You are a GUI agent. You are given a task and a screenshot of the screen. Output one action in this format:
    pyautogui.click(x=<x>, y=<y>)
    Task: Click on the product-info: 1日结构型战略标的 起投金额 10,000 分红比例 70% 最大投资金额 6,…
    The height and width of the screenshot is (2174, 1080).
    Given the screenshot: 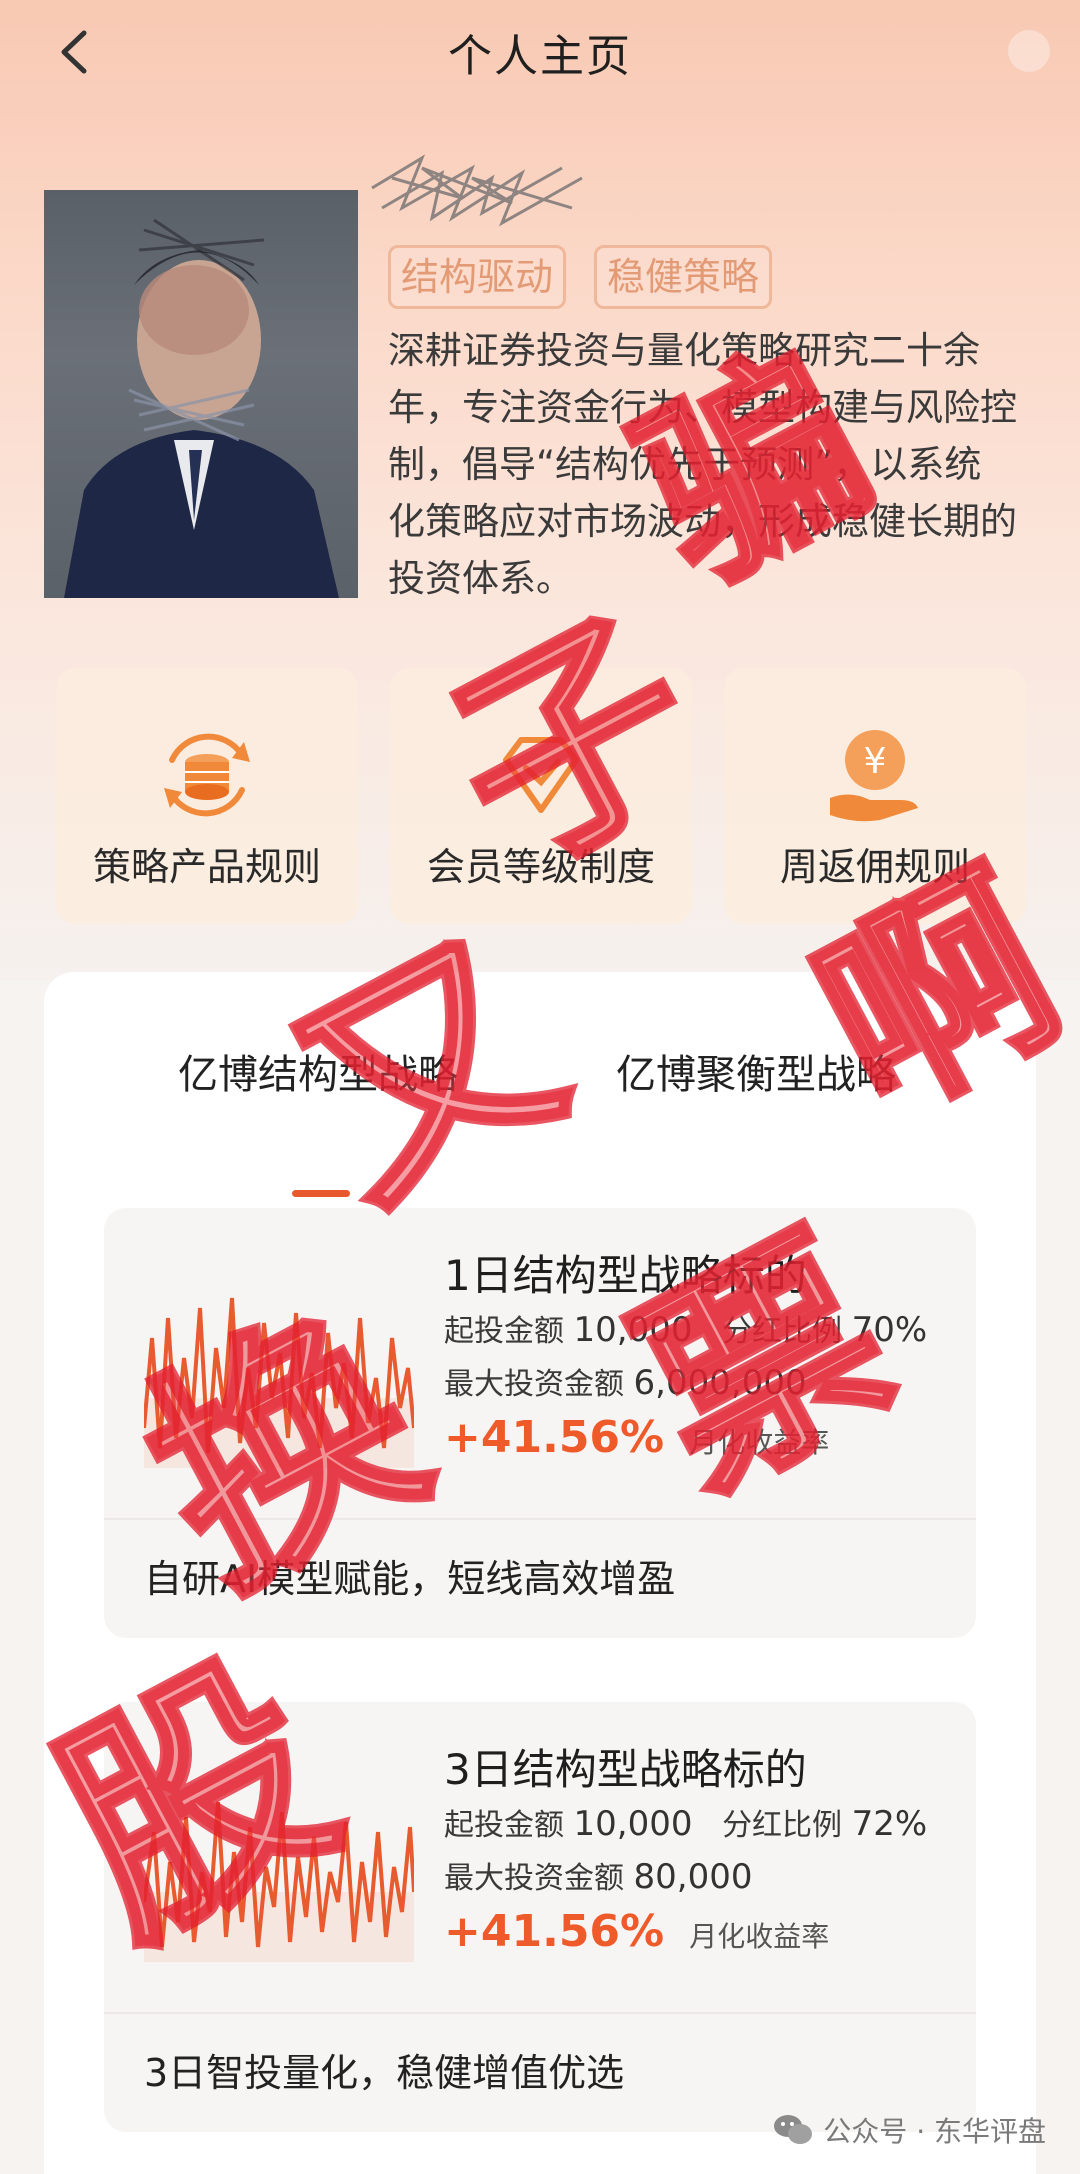 What is the action you would take?
    pyautogui.click(x=704, y=1355)
    